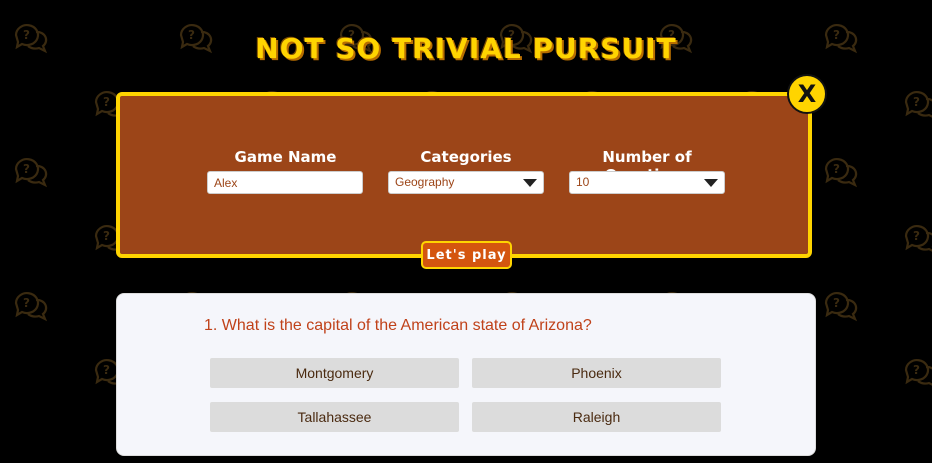  Describe the element at coordinates (466, 48) in the screenshot. I see `page-title: NOT SO TRIVIAL PURSUIT` at that location.